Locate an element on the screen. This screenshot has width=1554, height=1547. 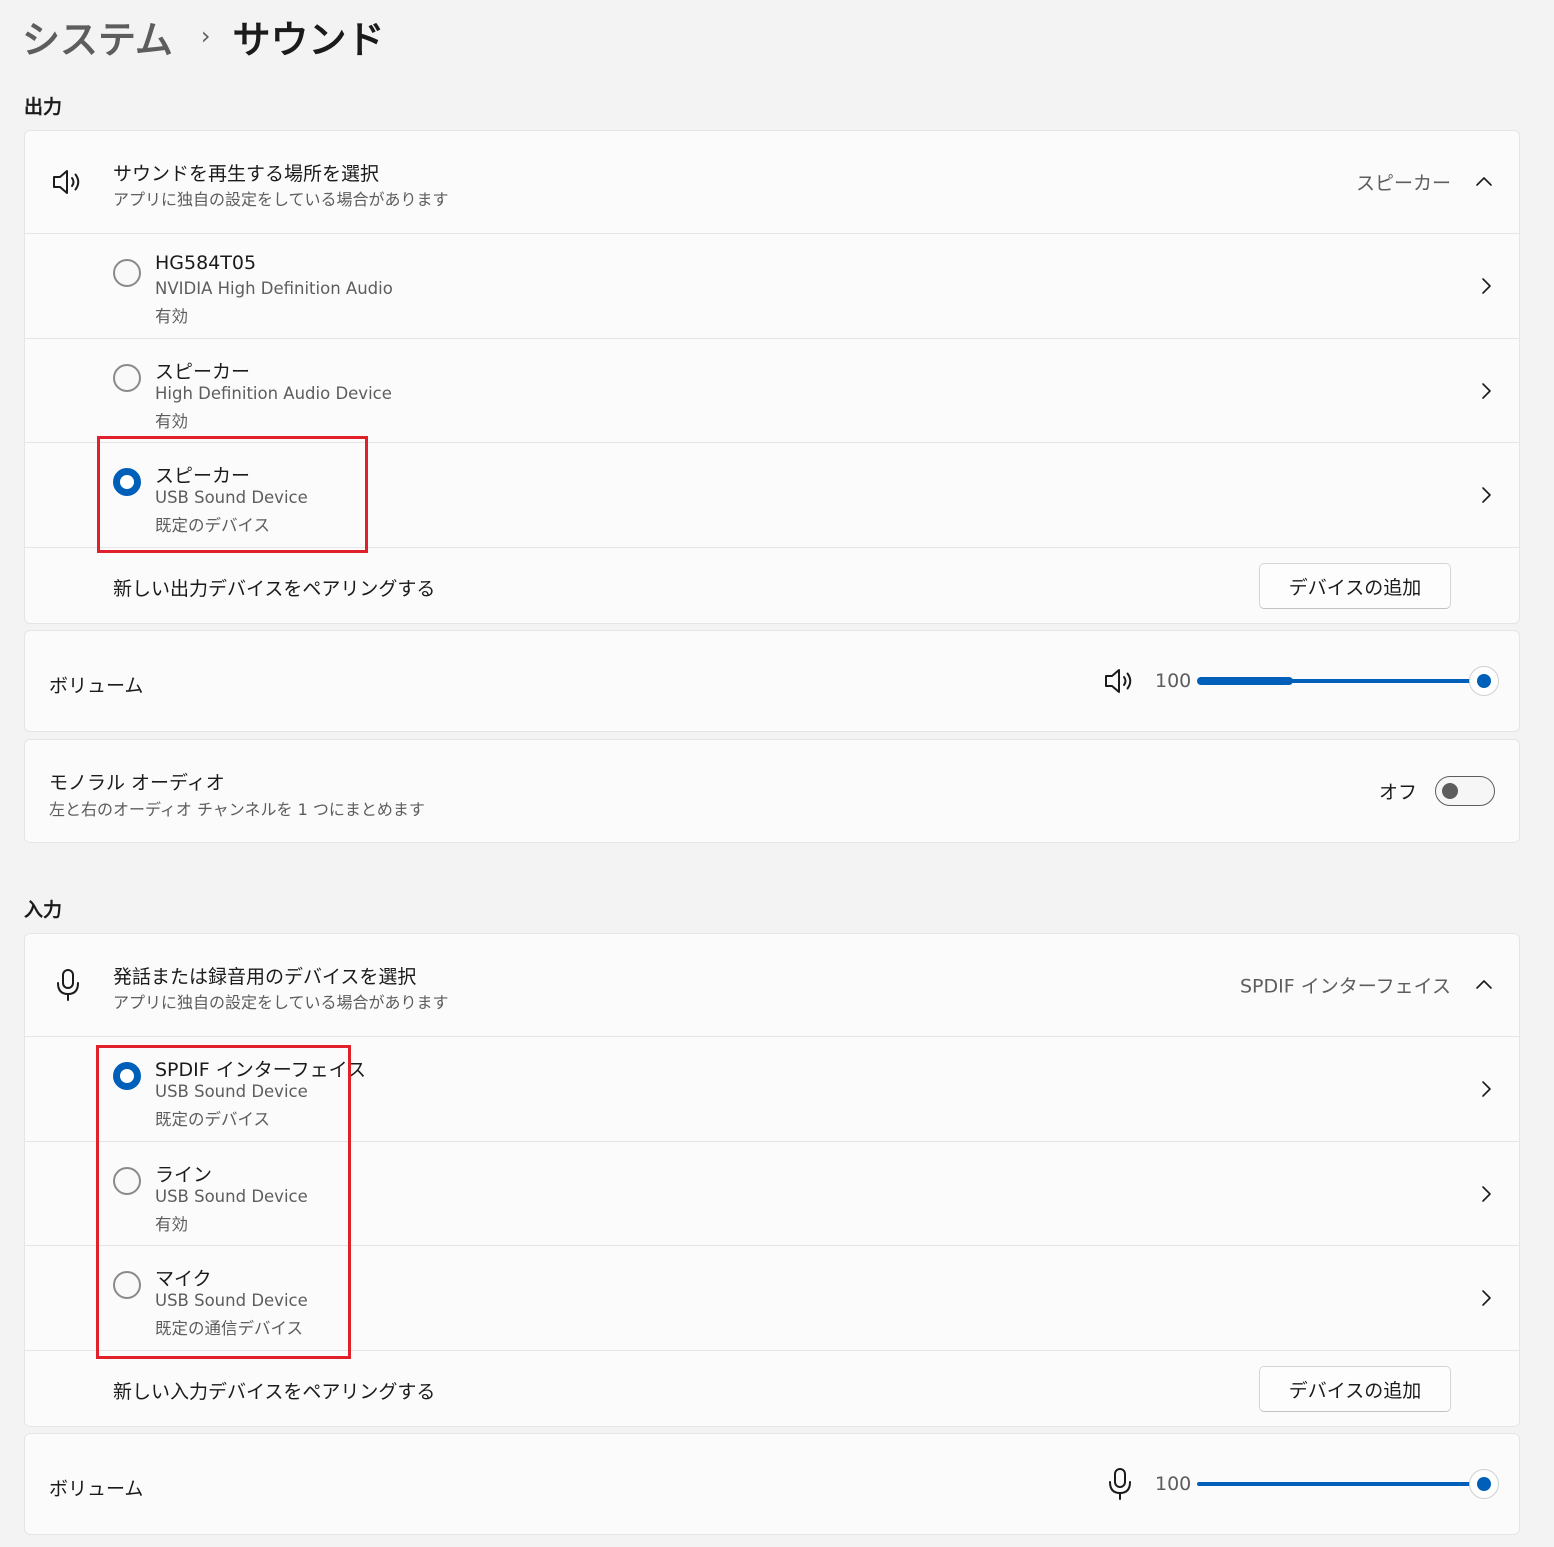
input-selector-title: 発話または録音用のデバイスを選択 is located at coordinates (265, 977).